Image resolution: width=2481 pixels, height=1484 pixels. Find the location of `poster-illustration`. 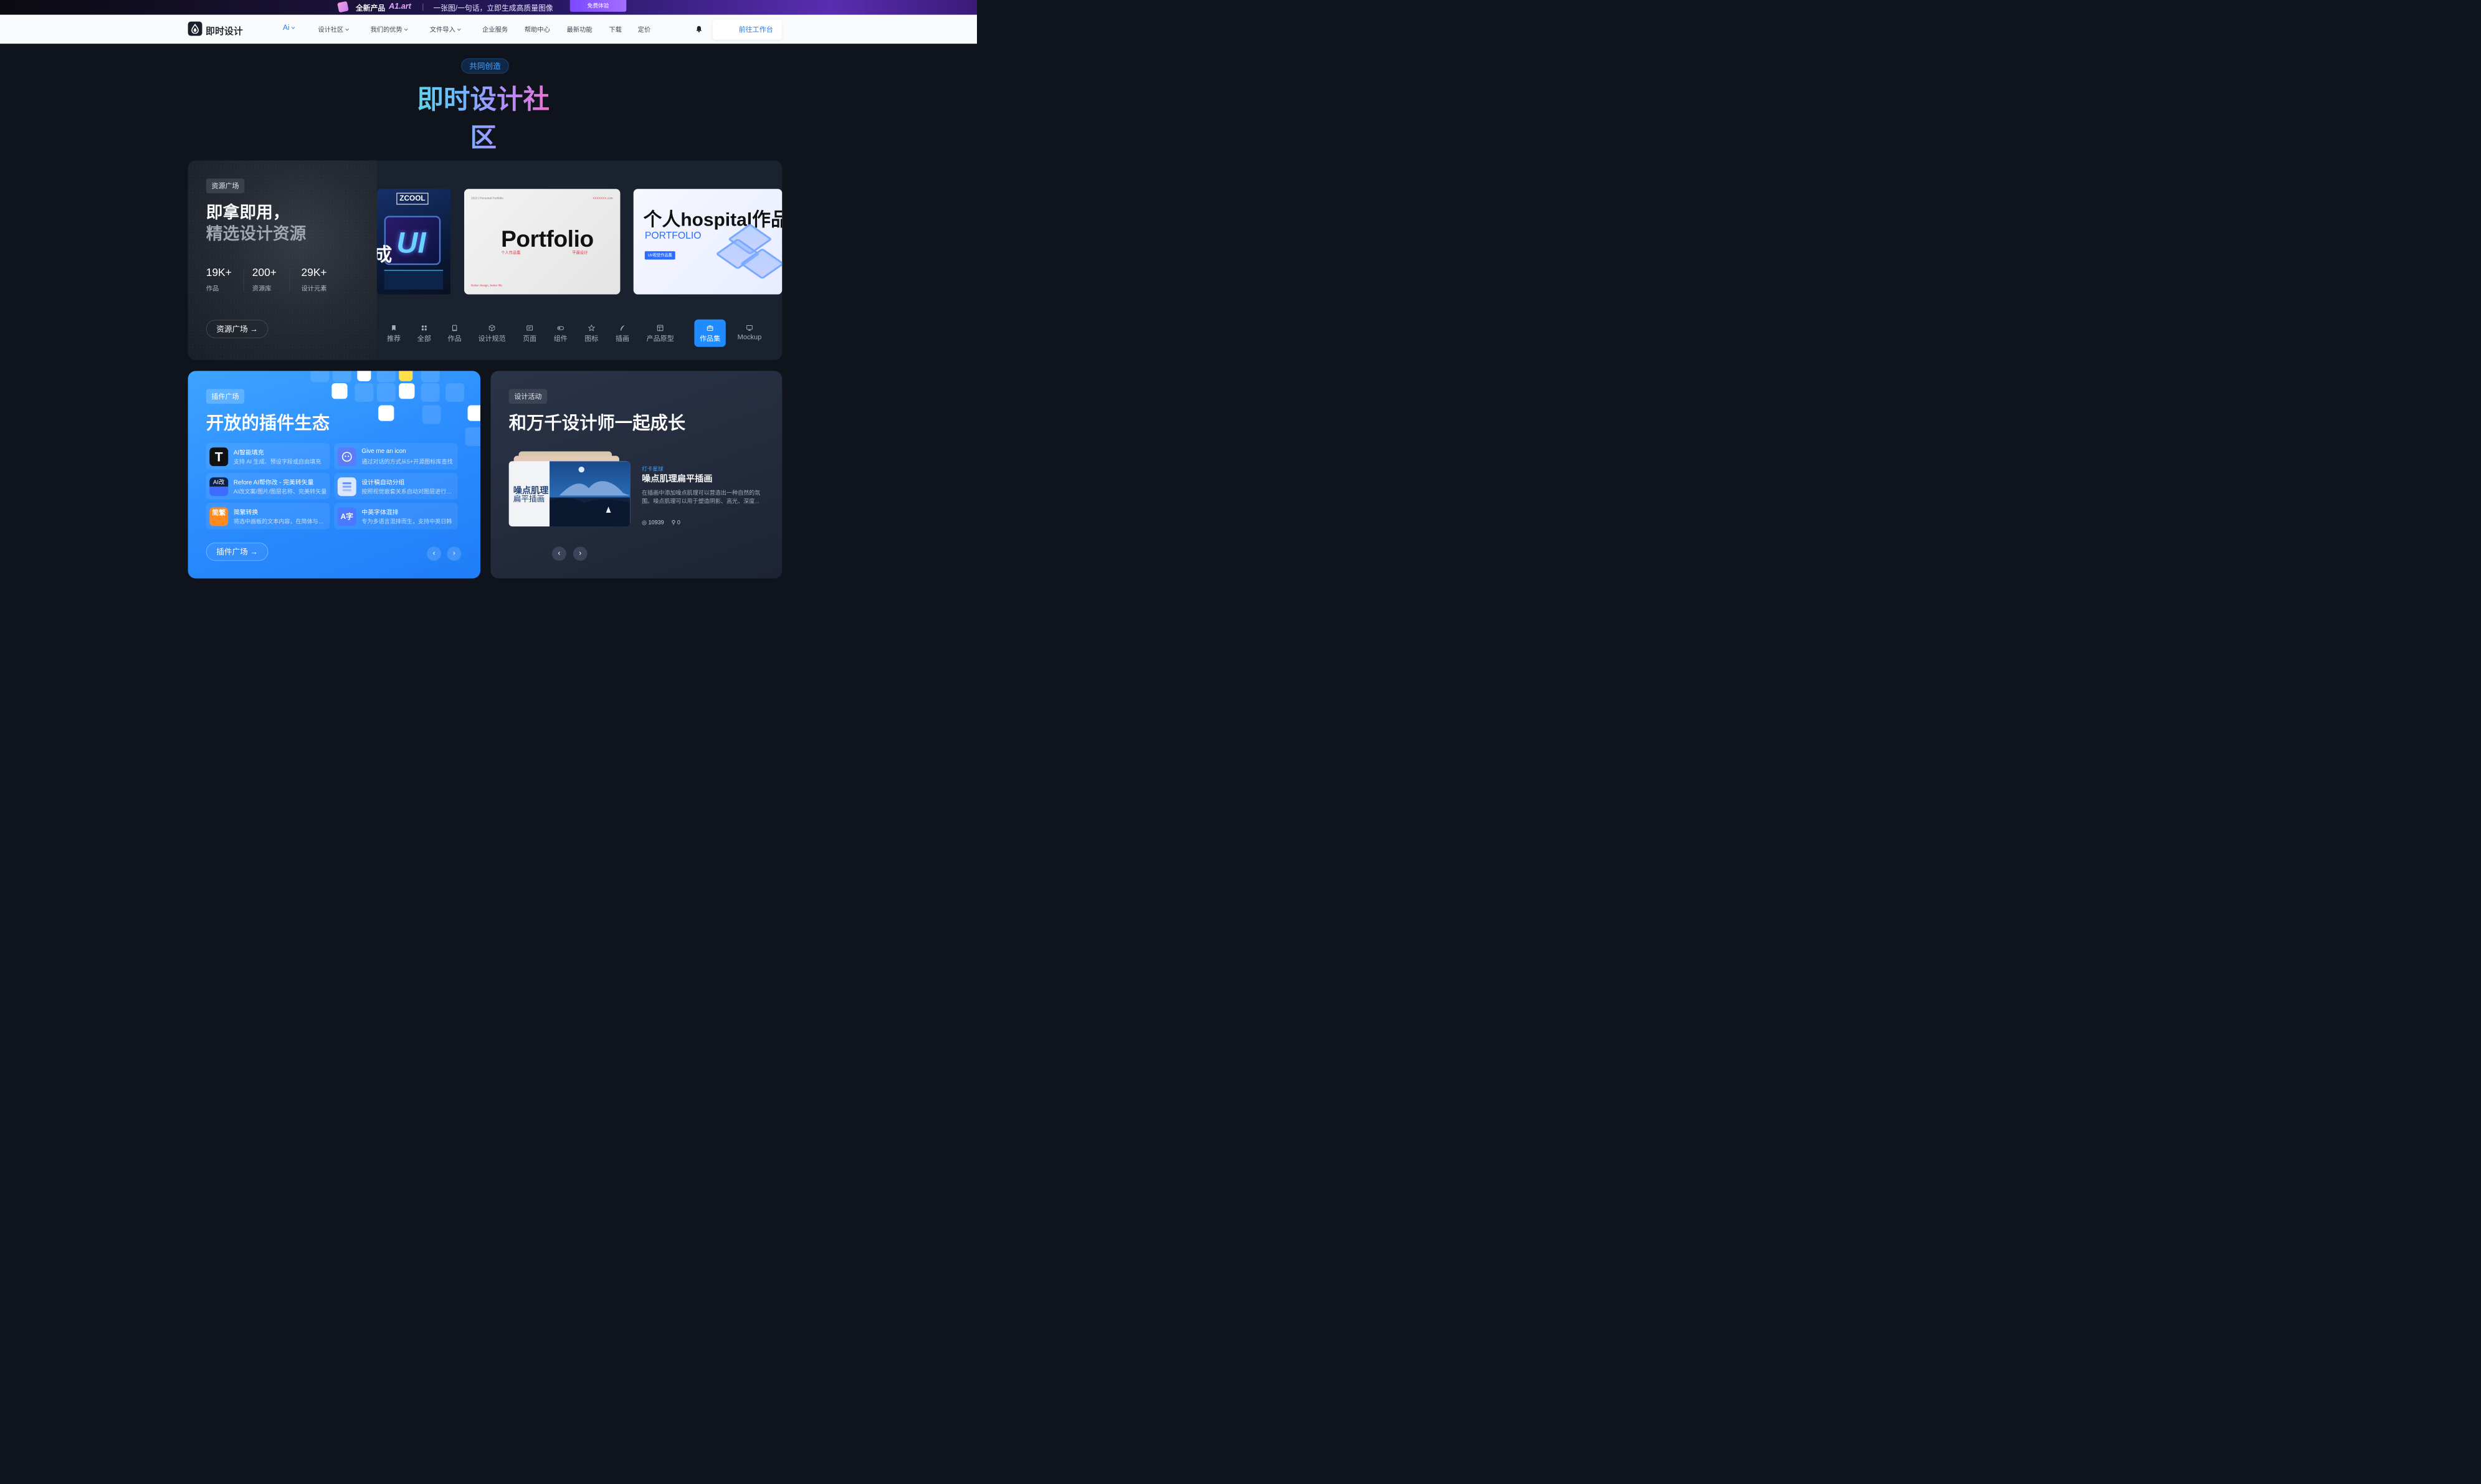

poster-illustration is located at coordinates (590, 494).